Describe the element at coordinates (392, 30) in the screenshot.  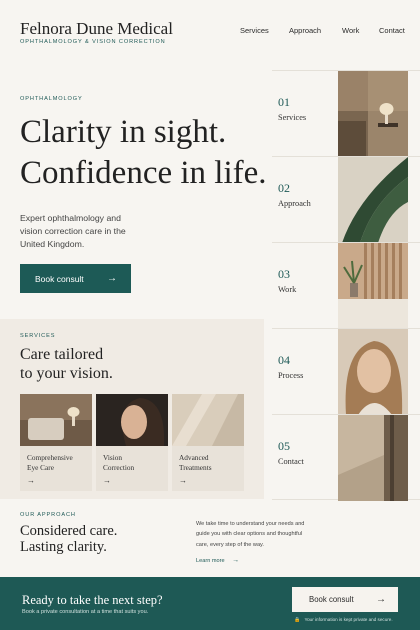
I see `nav-contact: Contact` at that location.